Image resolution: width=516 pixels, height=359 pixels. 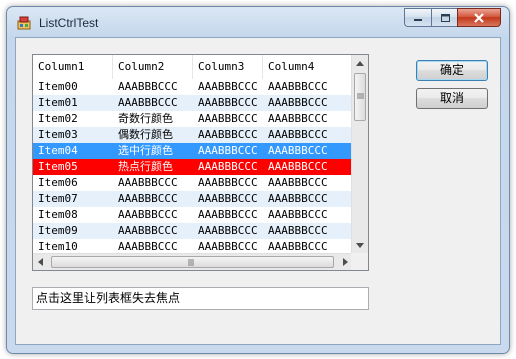 What do you see at coordinates (58, 134) in the screenshot?
I see `list-cell: Item03` at bounding box center [58, 134].